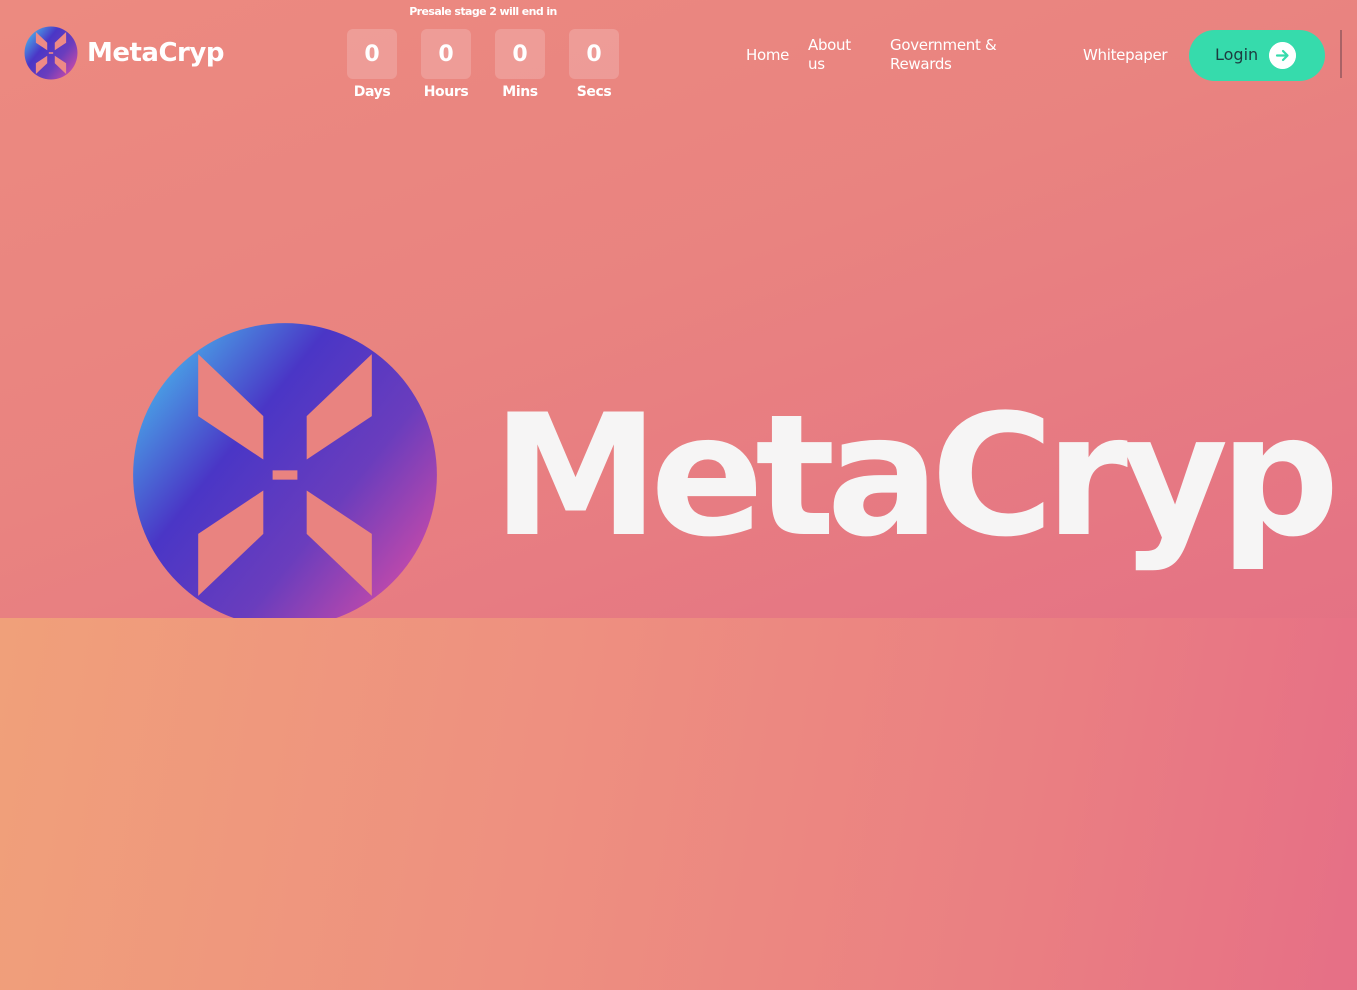 Image resolution: width=1357 pixels, height=990 pixels. I want to click on countdown-secs-label: Secs, so click(594, 92).